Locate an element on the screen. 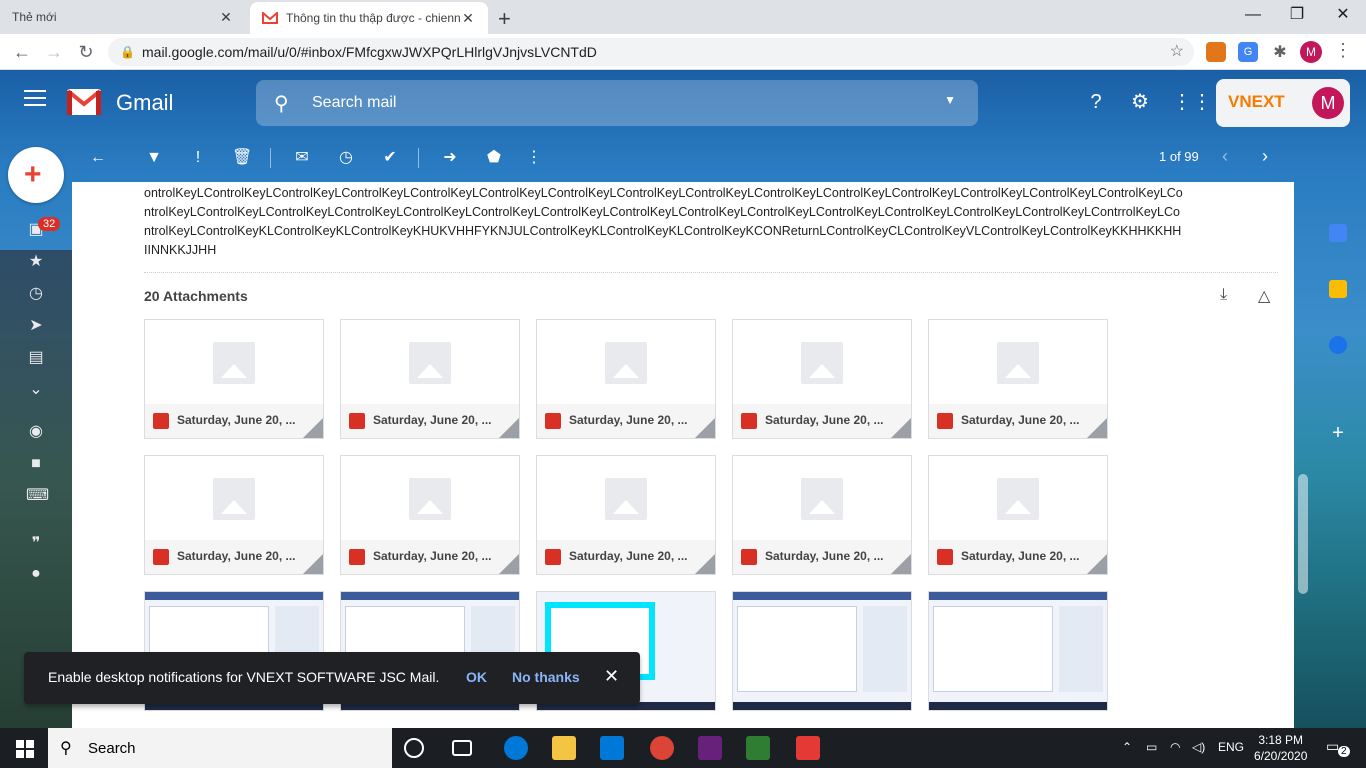 The height and width of the screenshot is (768, 1366). store-icon is located at coordinates (612, 748).